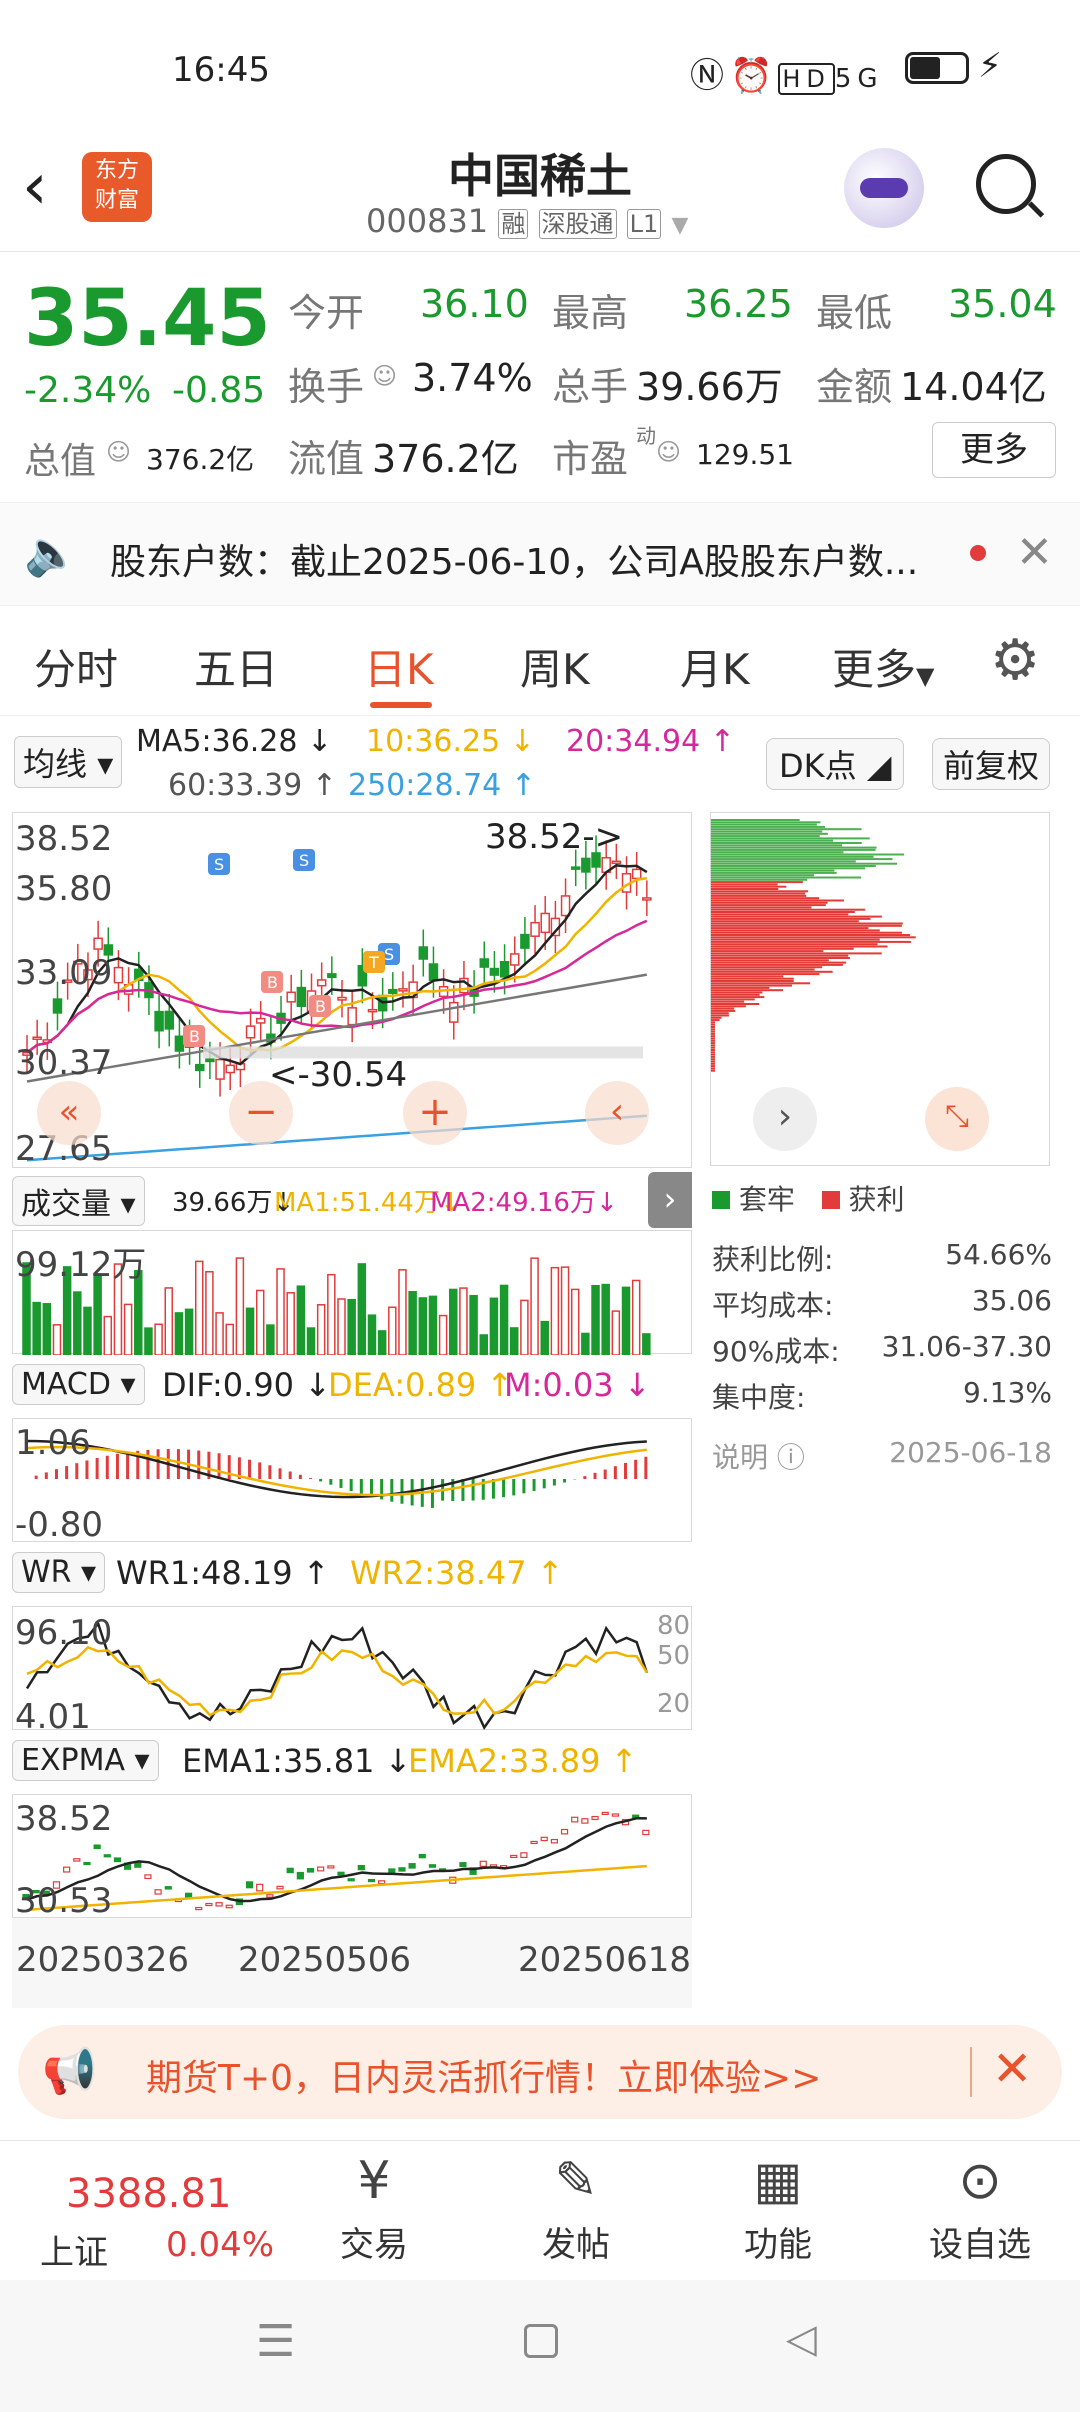  I want to click on wr-selector: WR ▾, so click(59, 1572).